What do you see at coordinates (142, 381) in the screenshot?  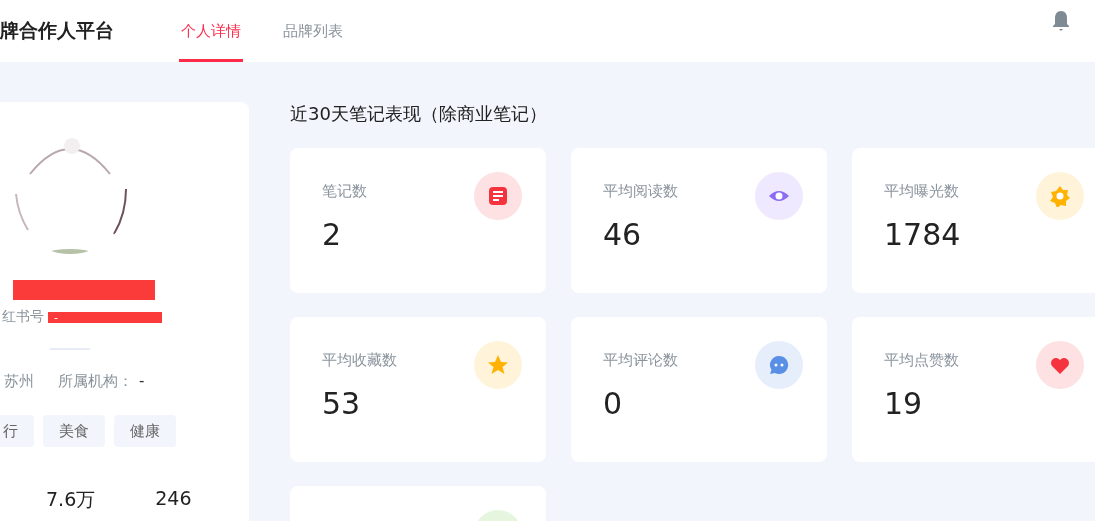 I see `org-value: -` at bounding box center [142, 381].